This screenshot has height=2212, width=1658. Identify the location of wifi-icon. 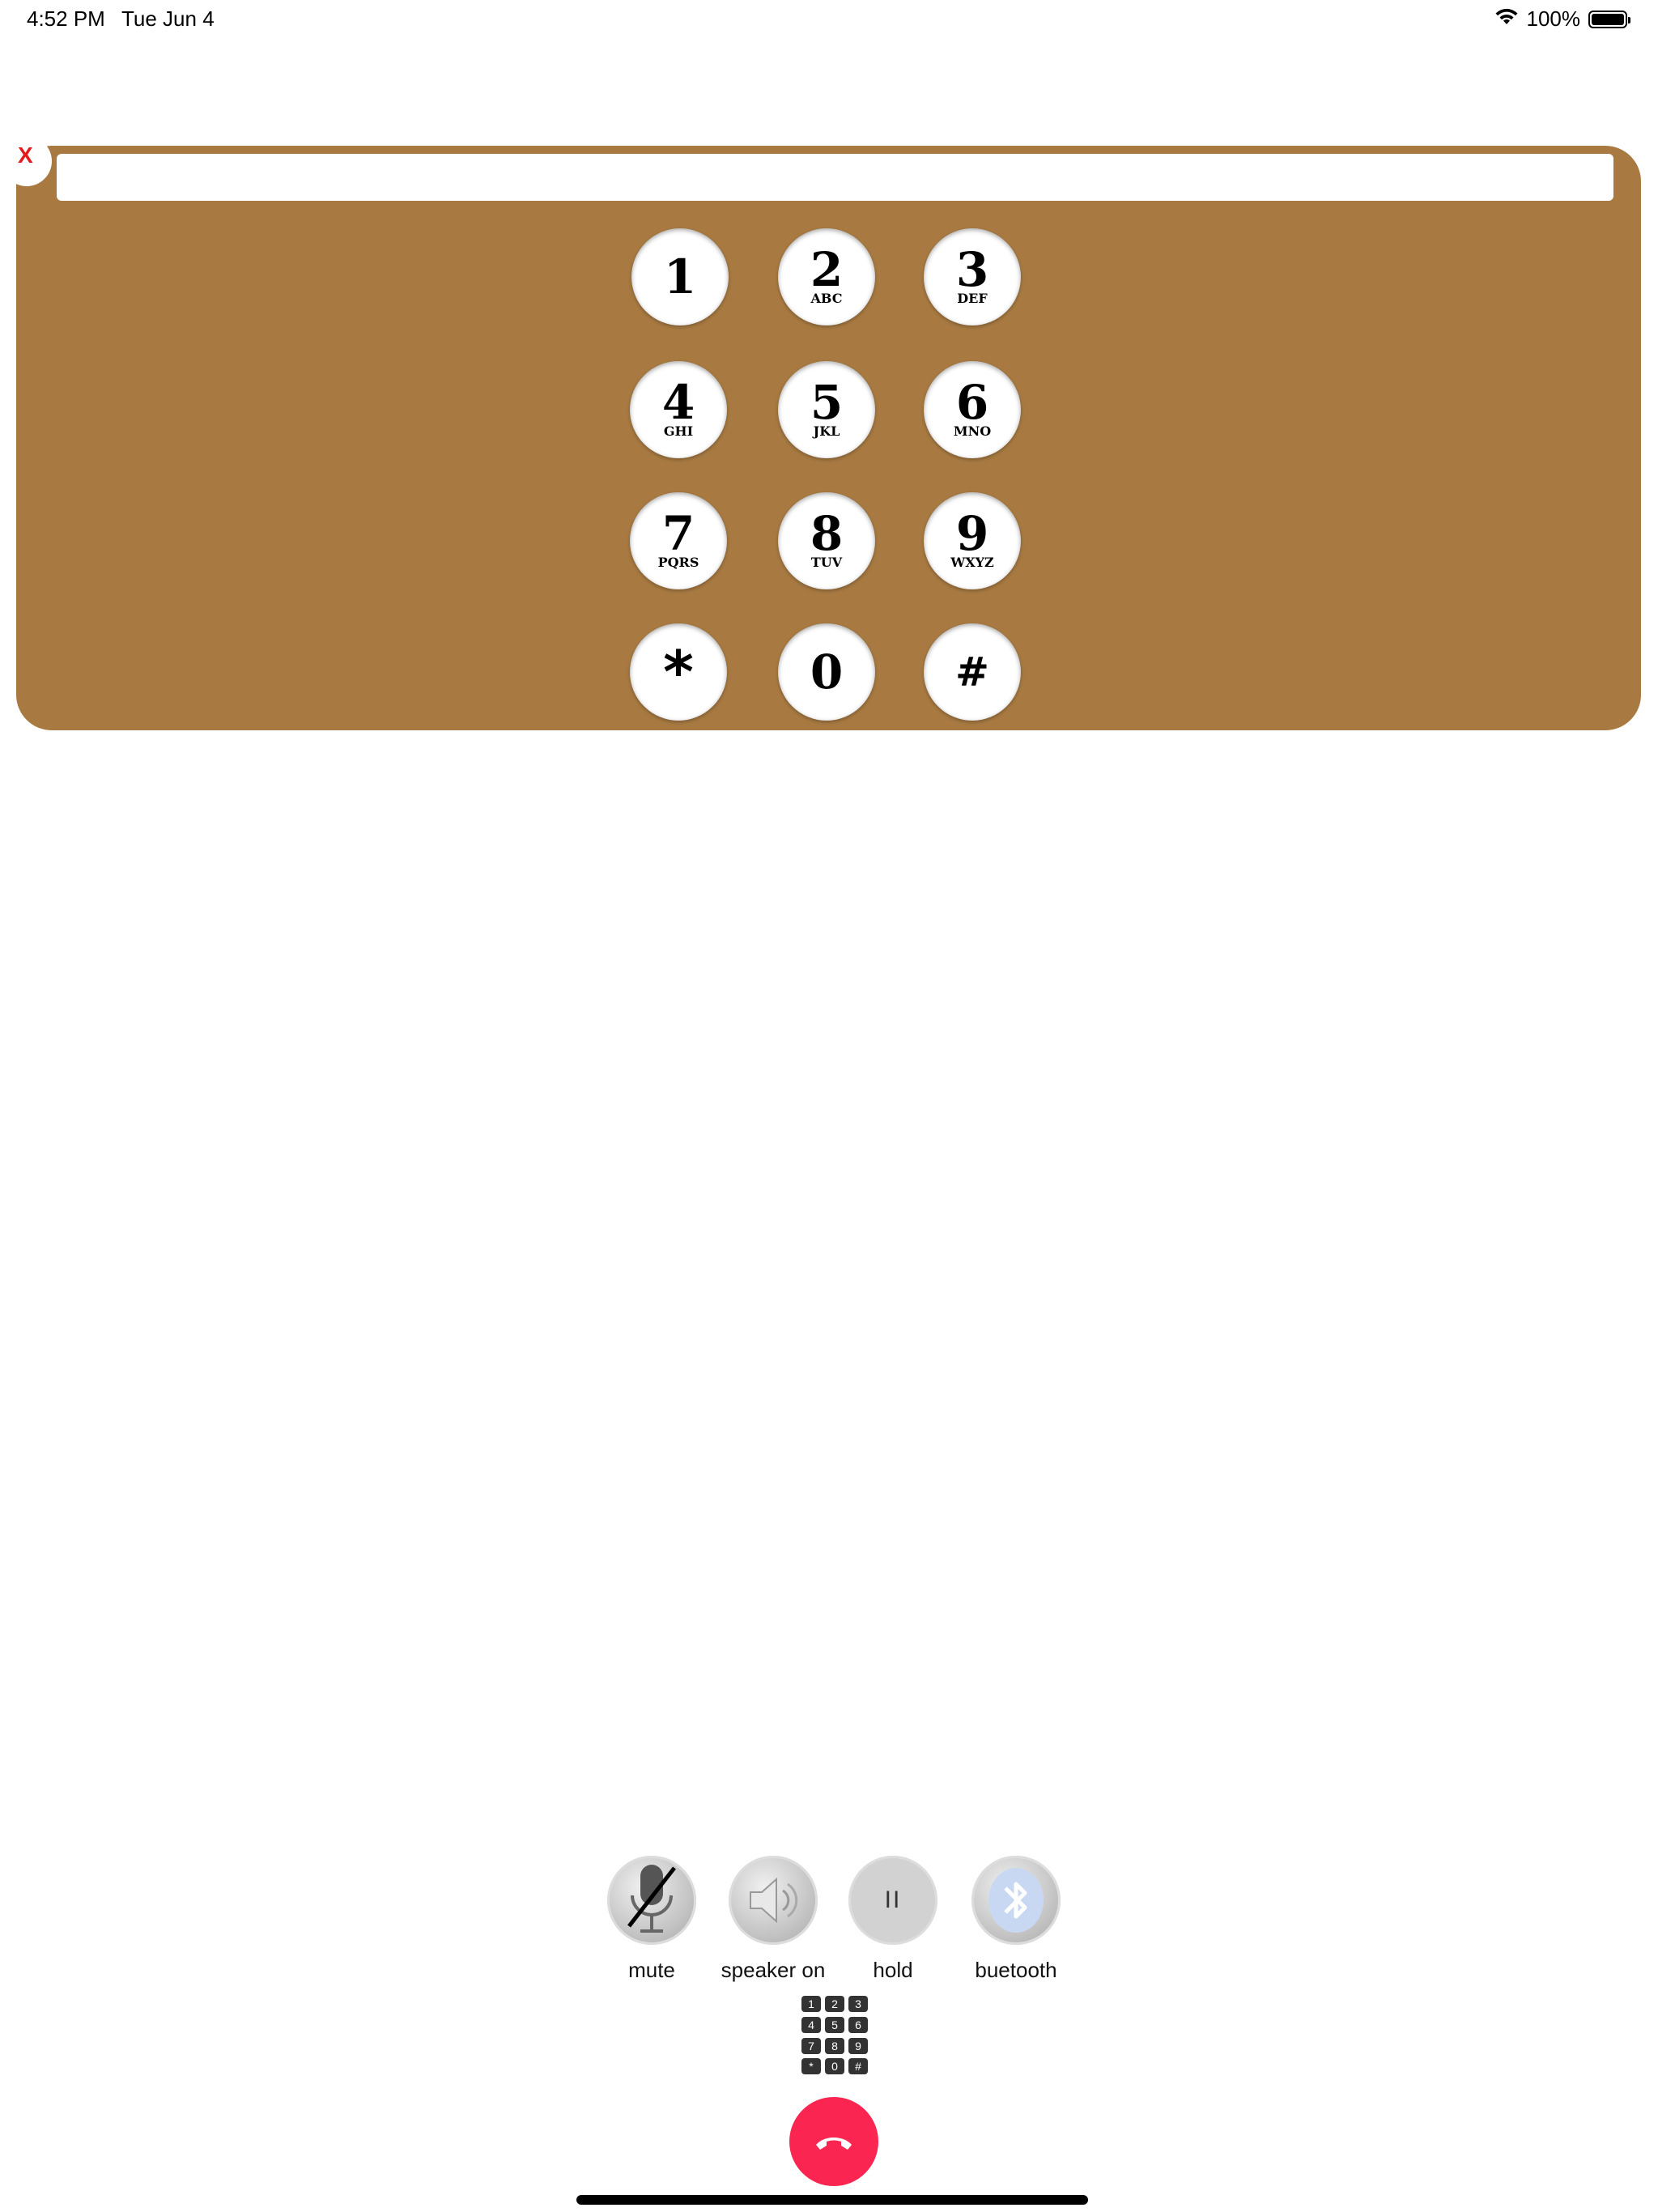
(1506, 19).